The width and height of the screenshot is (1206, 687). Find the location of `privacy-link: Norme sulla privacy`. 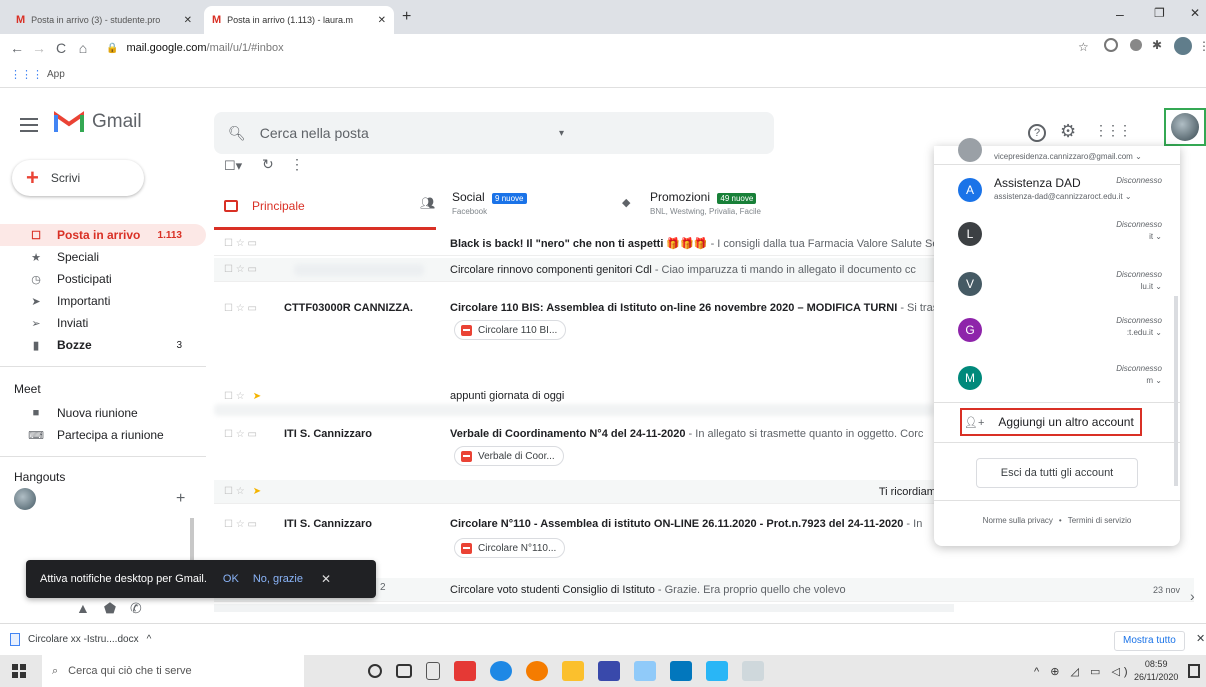

privacy-link: Norme sulla privacy is located at coordinates (1018, 520).